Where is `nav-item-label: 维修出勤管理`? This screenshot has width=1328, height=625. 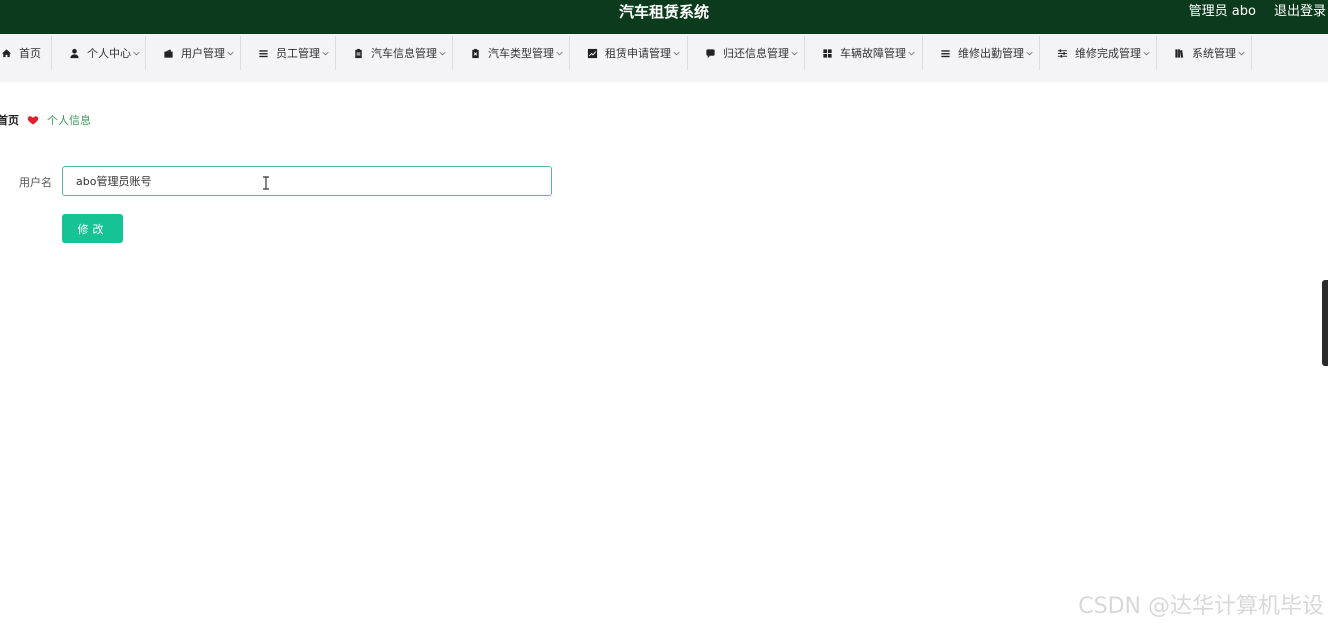 nav-item-label: 维修出勤管理 is located at coordinates (991, 53).